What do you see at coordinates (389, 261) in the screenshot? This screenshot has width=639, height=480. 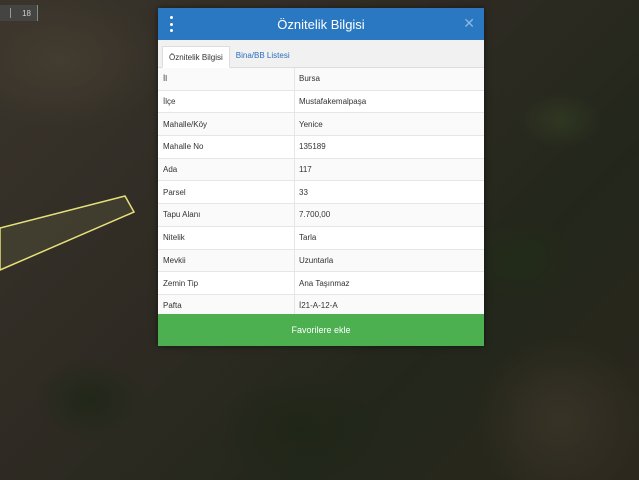 I see `attr-value: Uzuntarla` at bounding box center [389, 261].